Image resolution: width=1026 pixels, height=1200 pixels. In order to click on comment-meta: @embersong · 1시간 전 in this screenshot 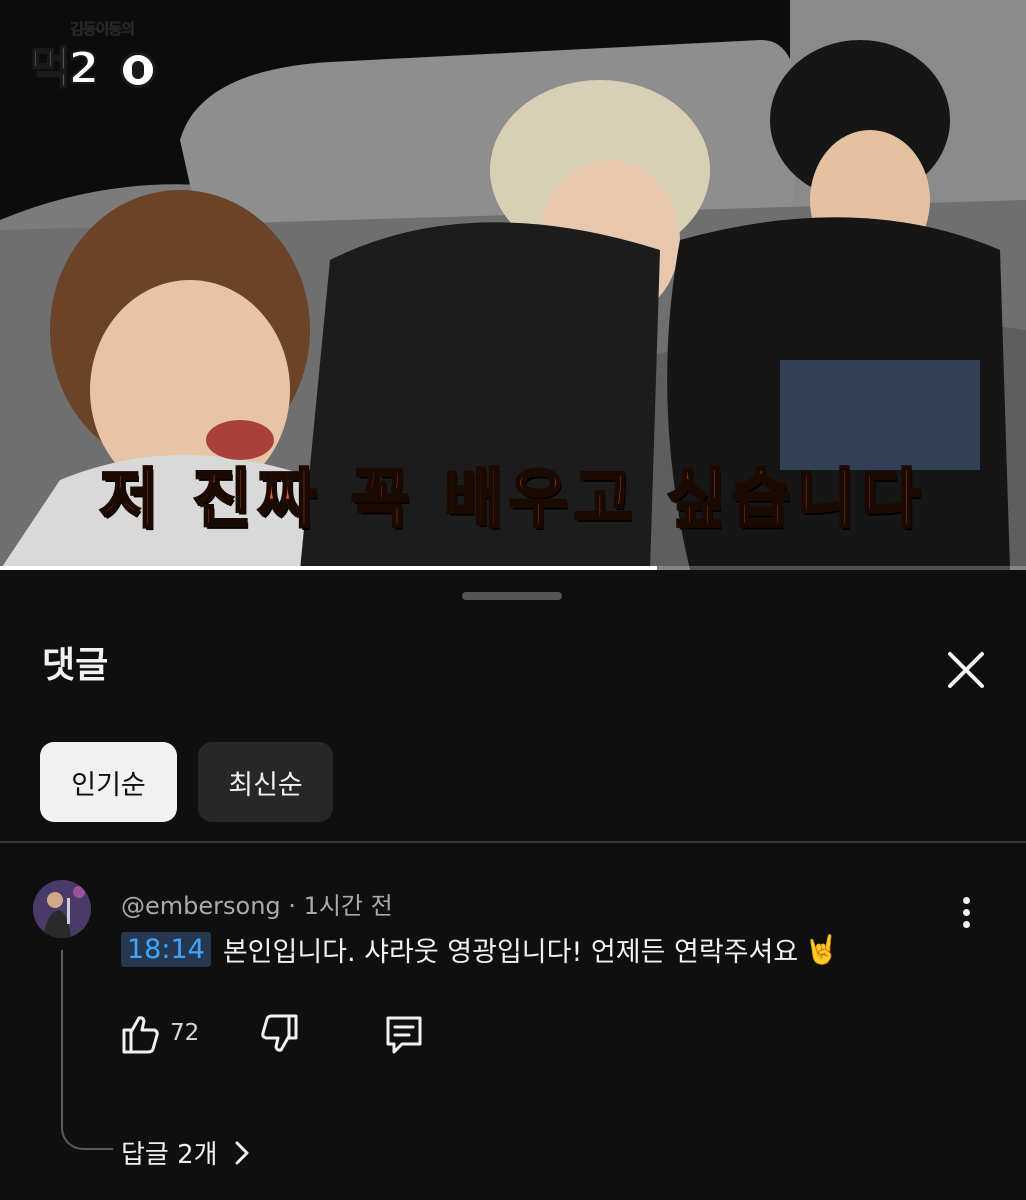, I will do `click(257, 903)`.